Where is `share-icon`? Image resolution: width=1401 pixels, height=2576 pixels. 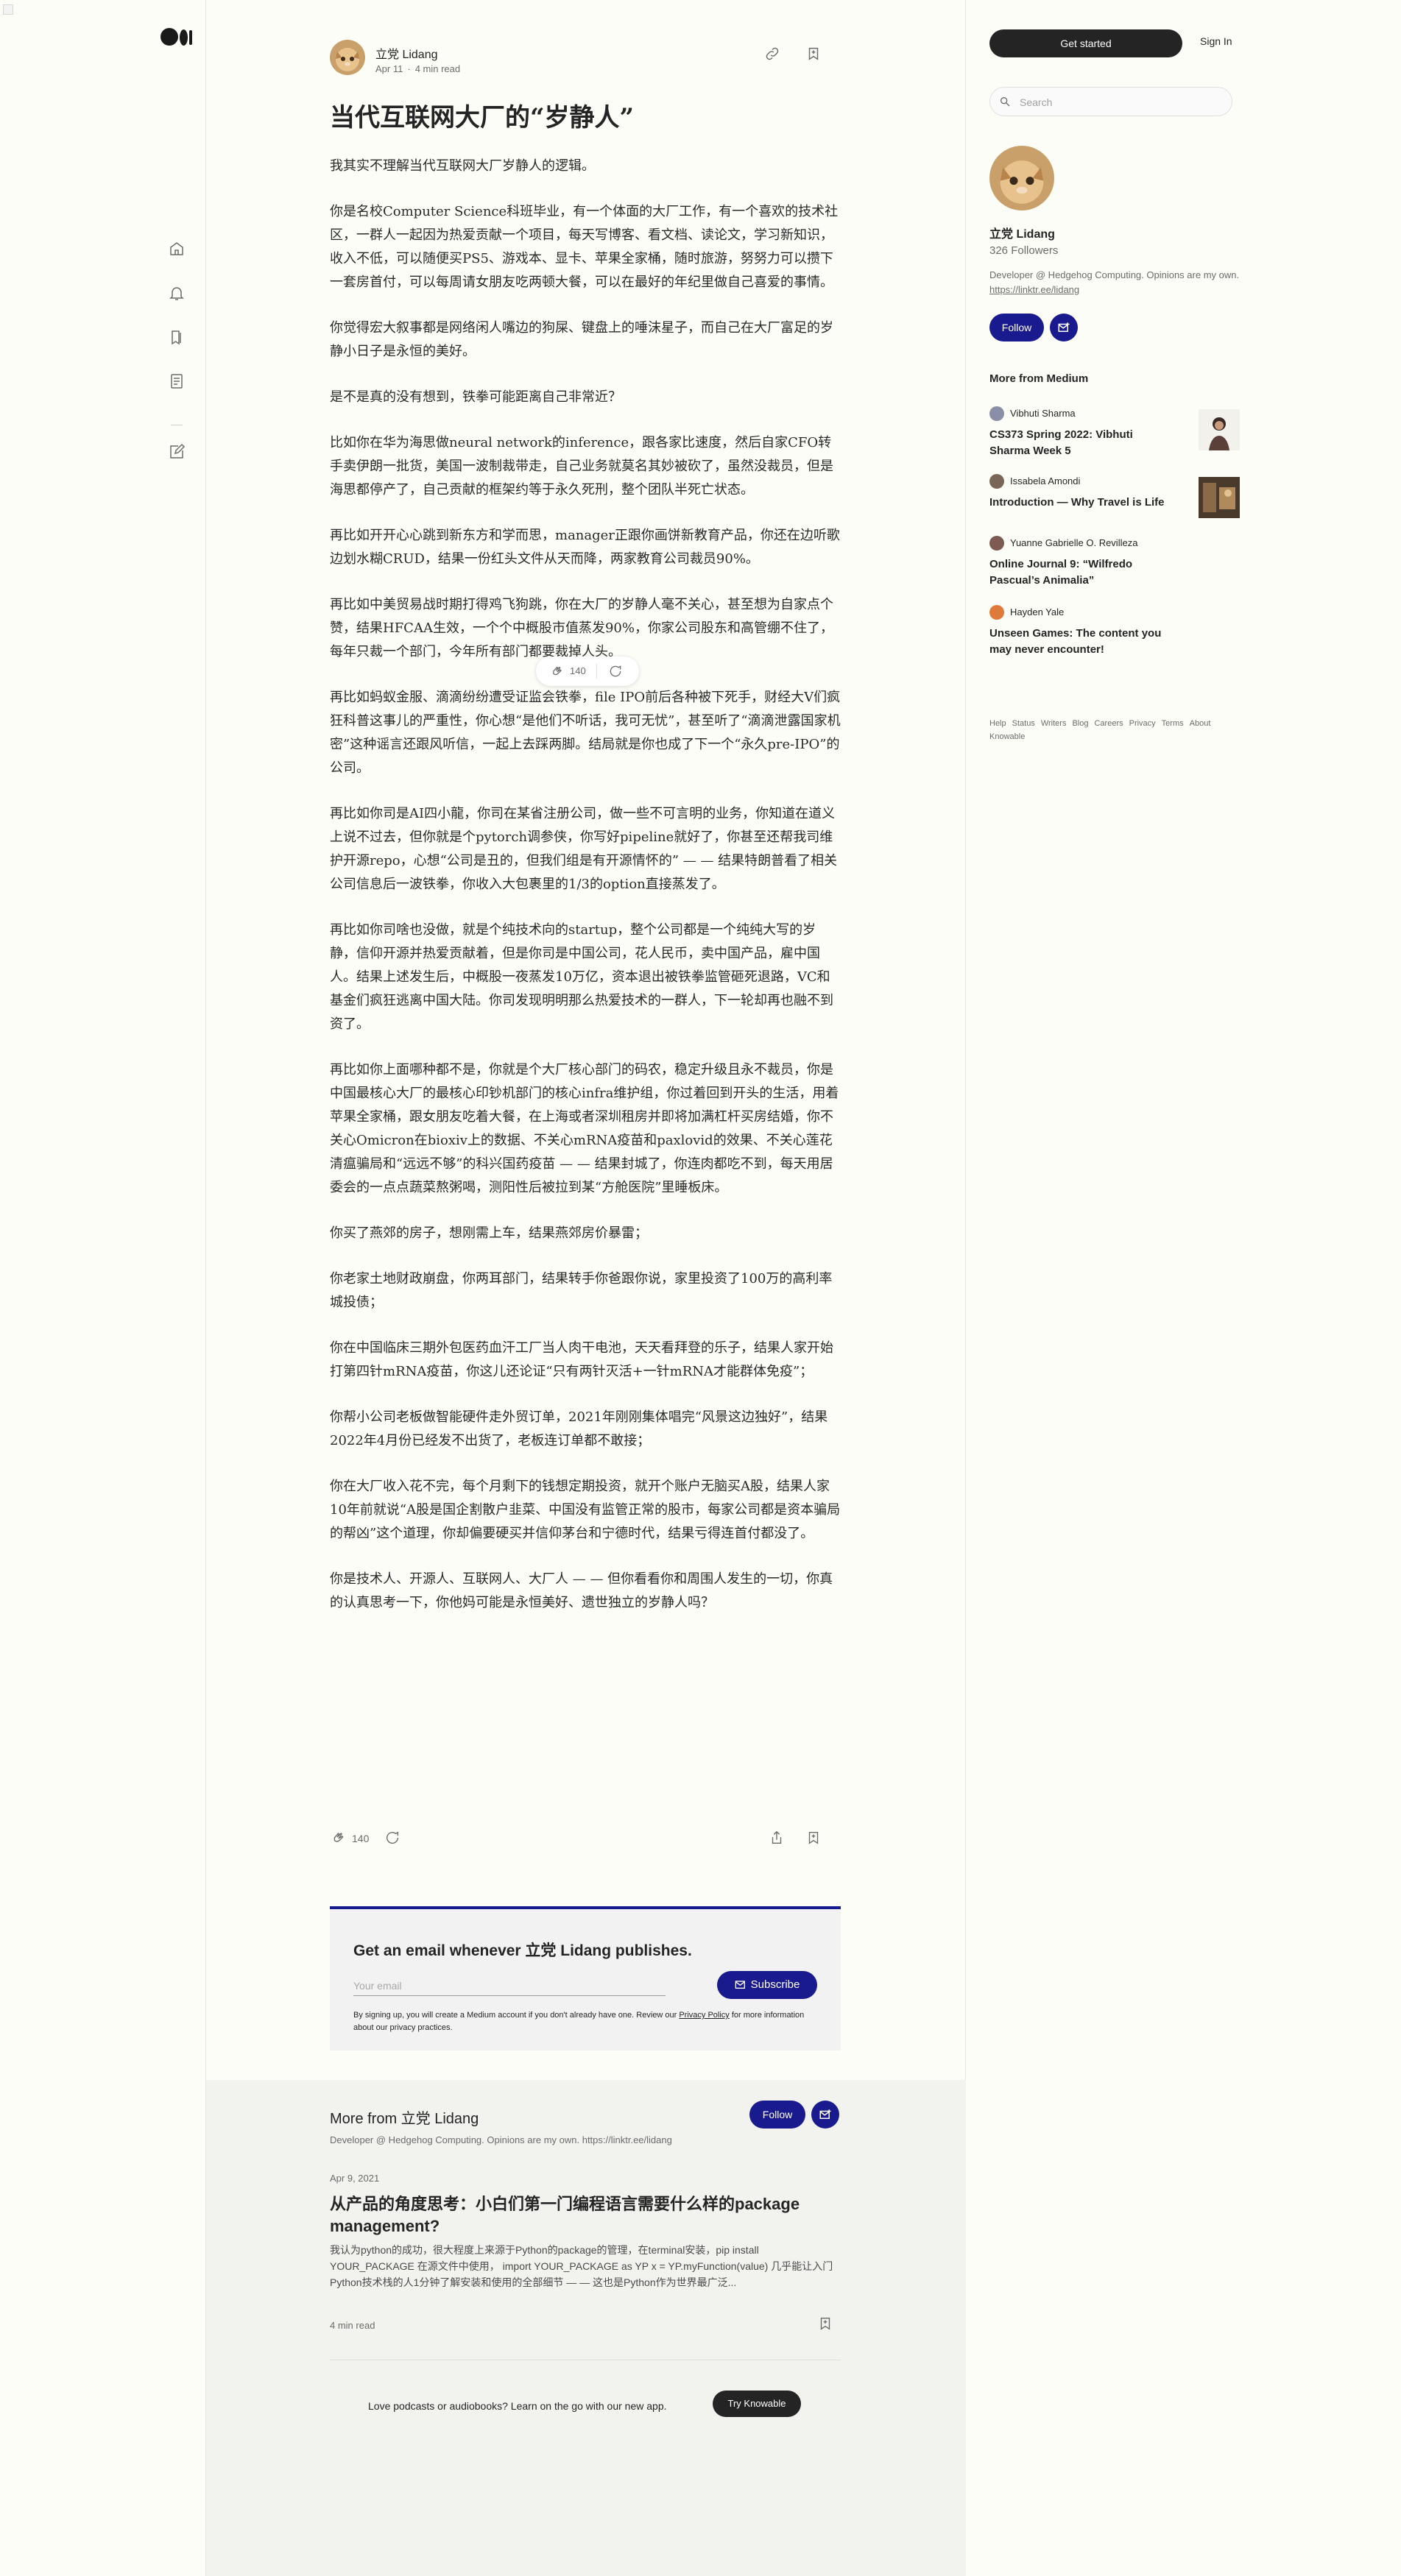 share-icon is located at coordinates (777, 1839).